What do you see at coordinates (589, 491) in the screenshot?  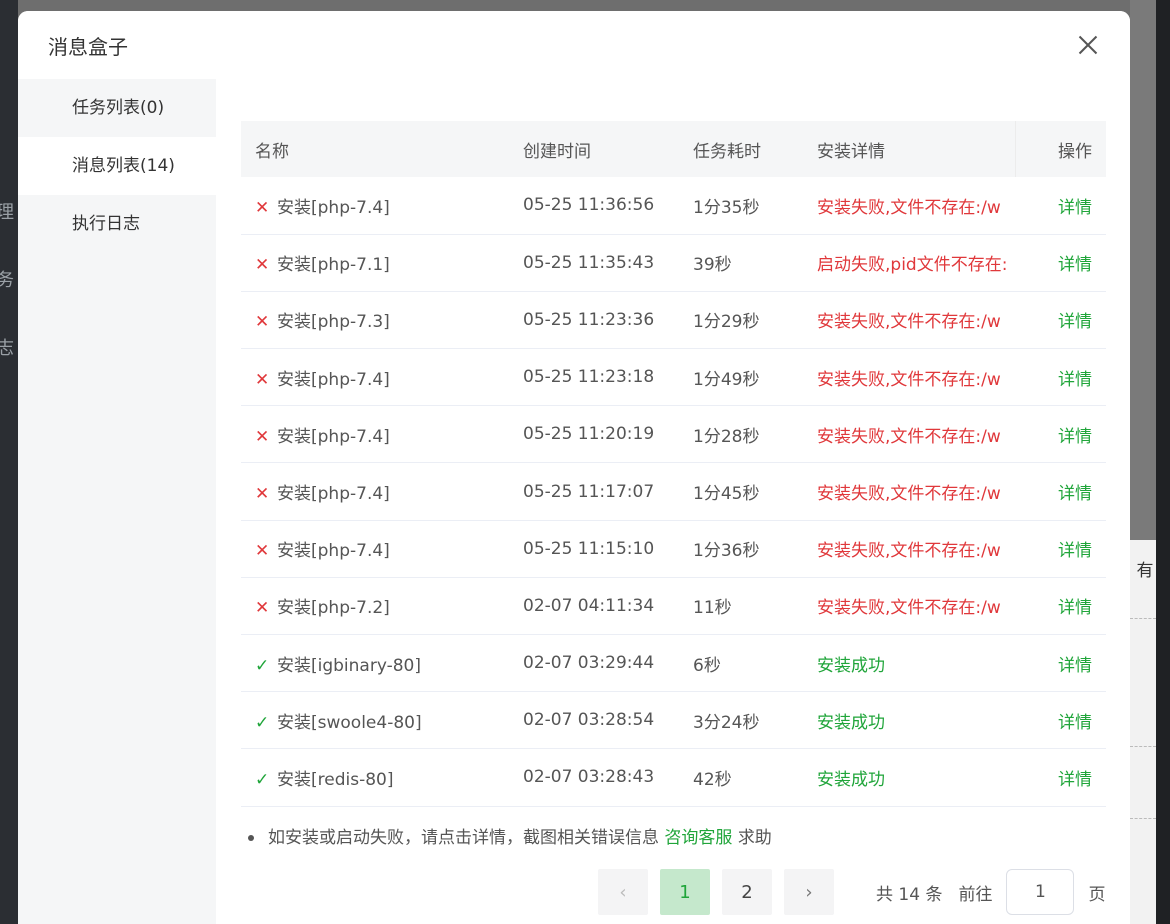 I see `created-time: 05-25 11:17:07` at bounding box center [589, 491].